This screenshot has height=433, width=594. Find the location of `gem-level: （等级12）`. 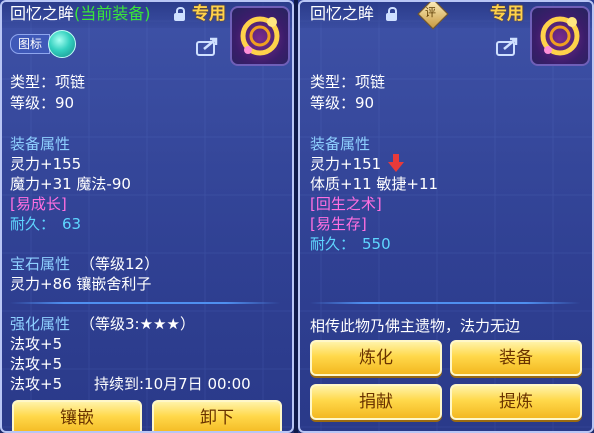

gem-level: （等级12） is located at coordinates (120, 264).